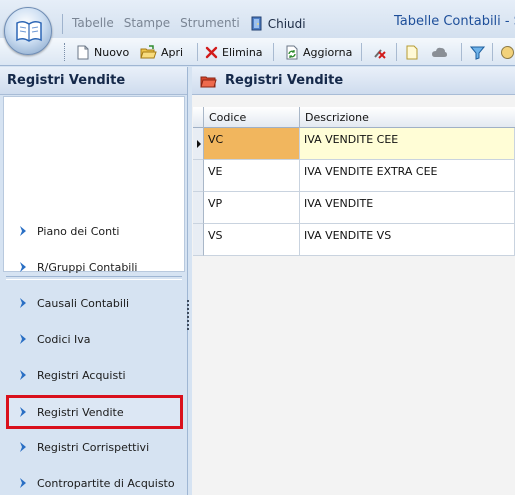 The image size is (515, 495). I want to click on grid-header: Codice Descrizione, so click(354, 117).